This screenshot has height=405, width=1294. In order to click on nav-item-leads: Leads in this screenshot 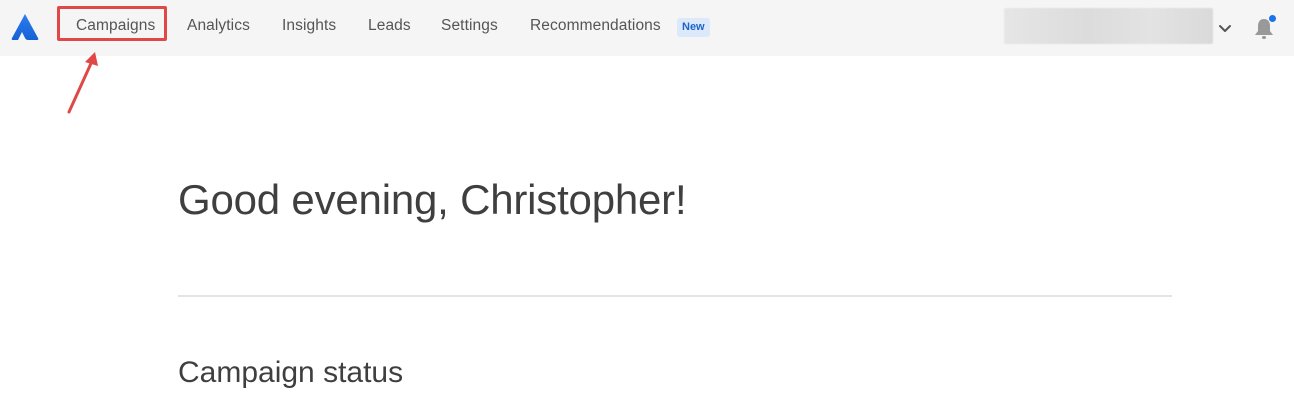, I will do `click(389, 26)`.